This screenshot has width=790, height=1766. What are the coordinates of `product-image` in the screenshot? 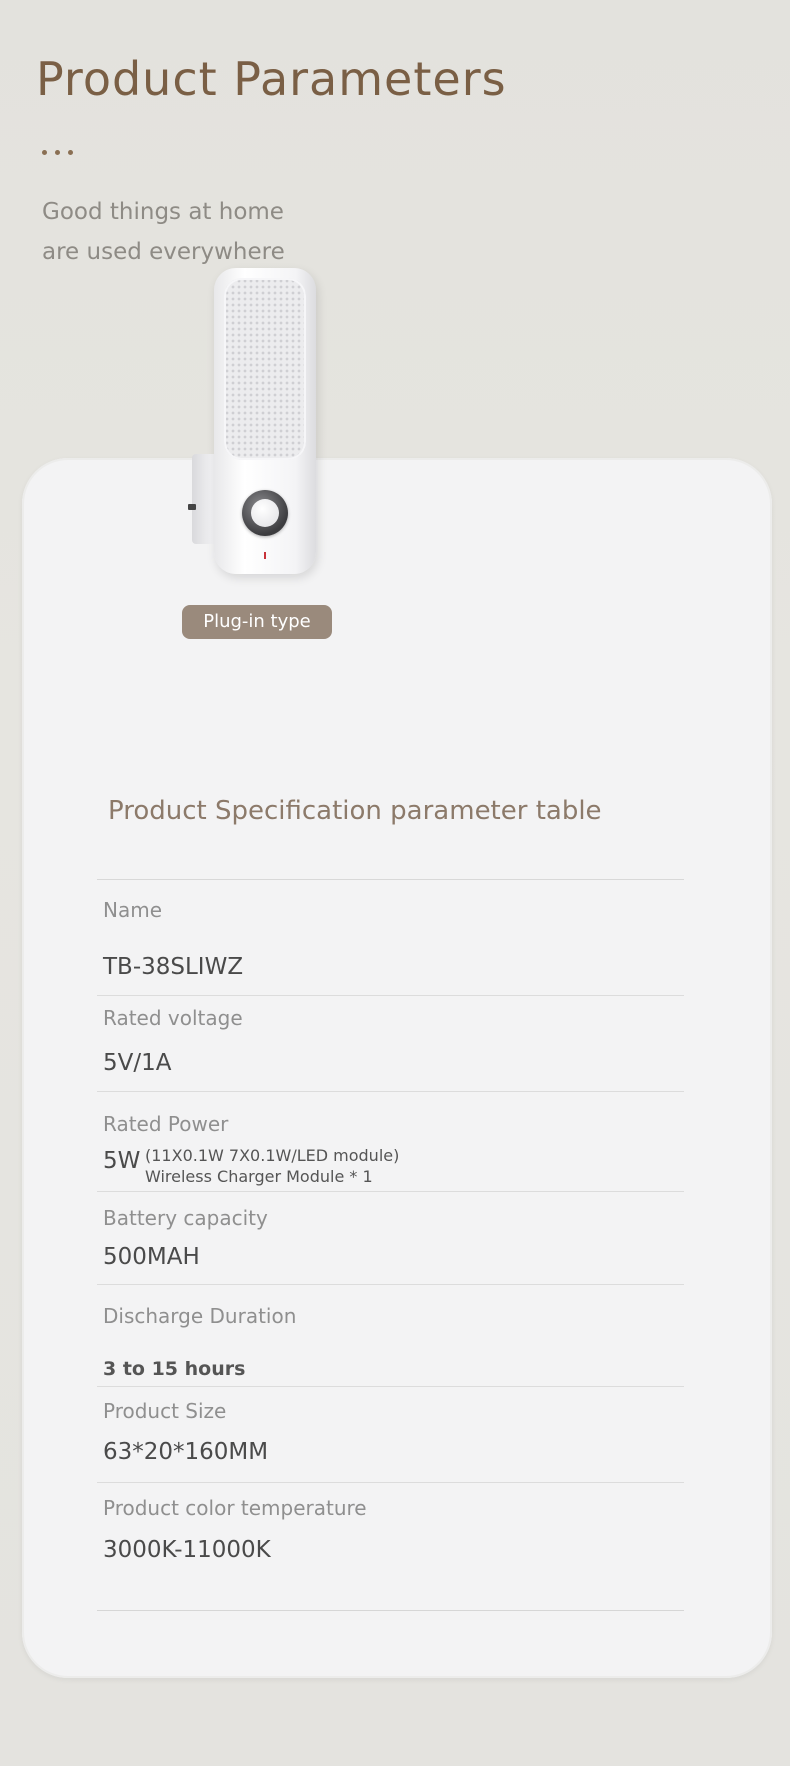 It's located at (258, 423).